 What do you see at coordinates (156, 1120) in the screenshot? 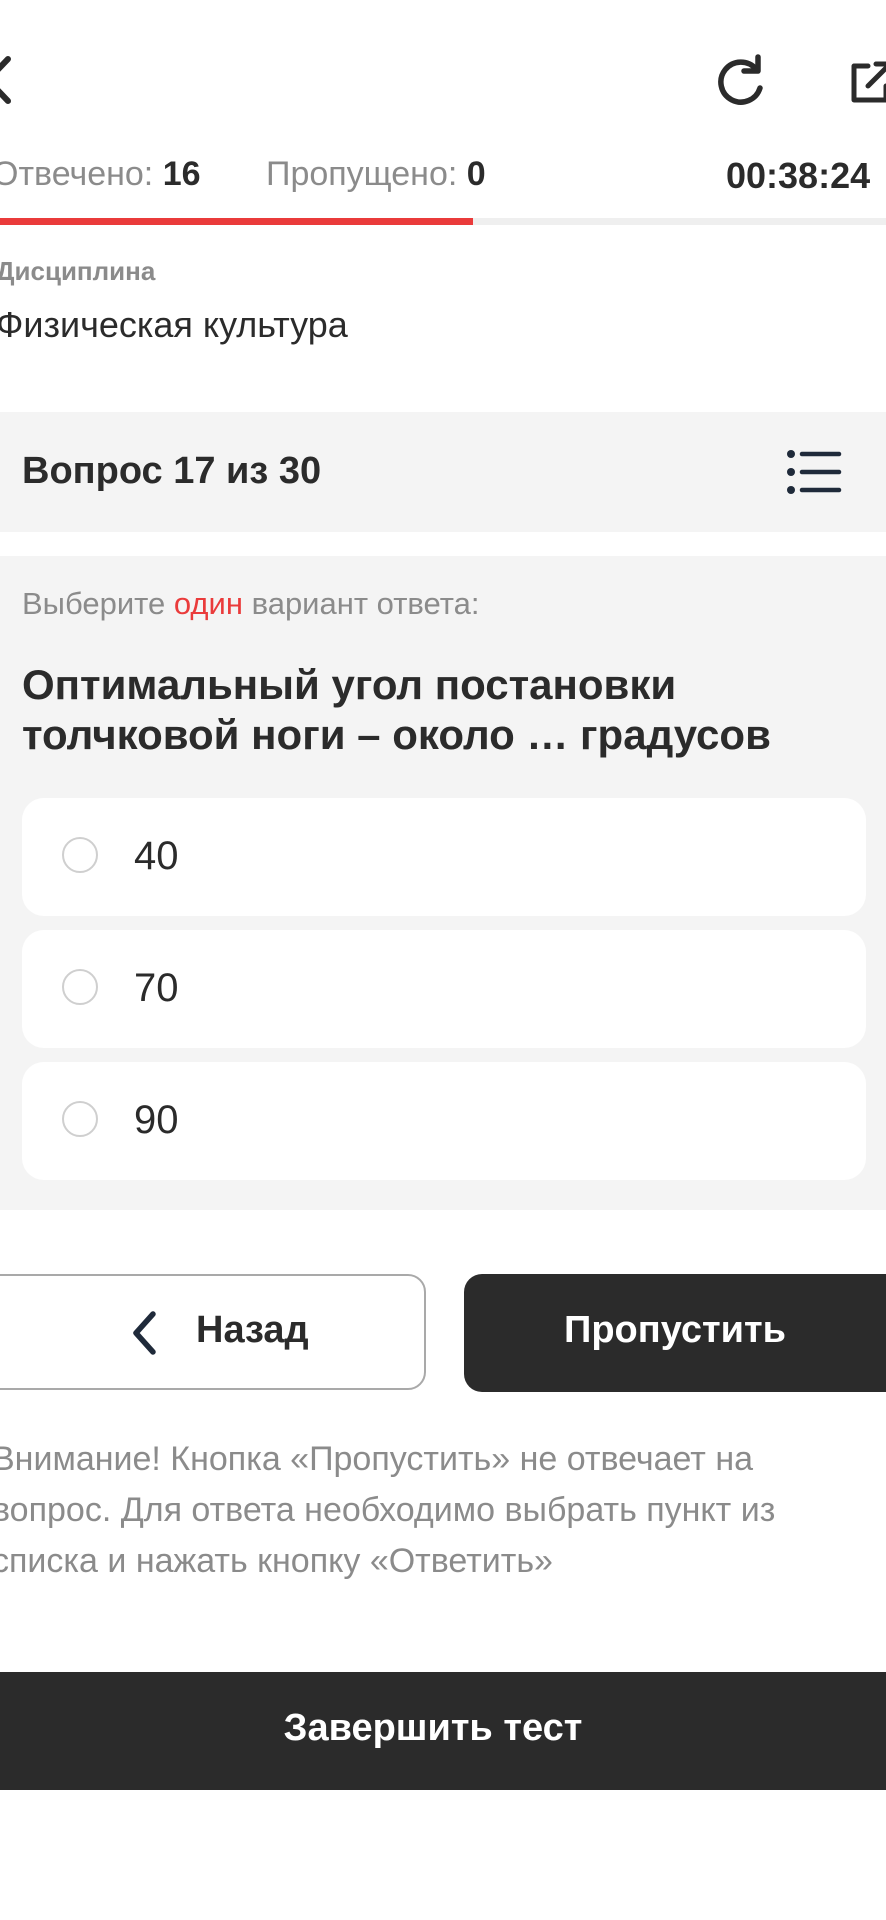
I see `option-label: 90` at bounding box center [156, 1120].